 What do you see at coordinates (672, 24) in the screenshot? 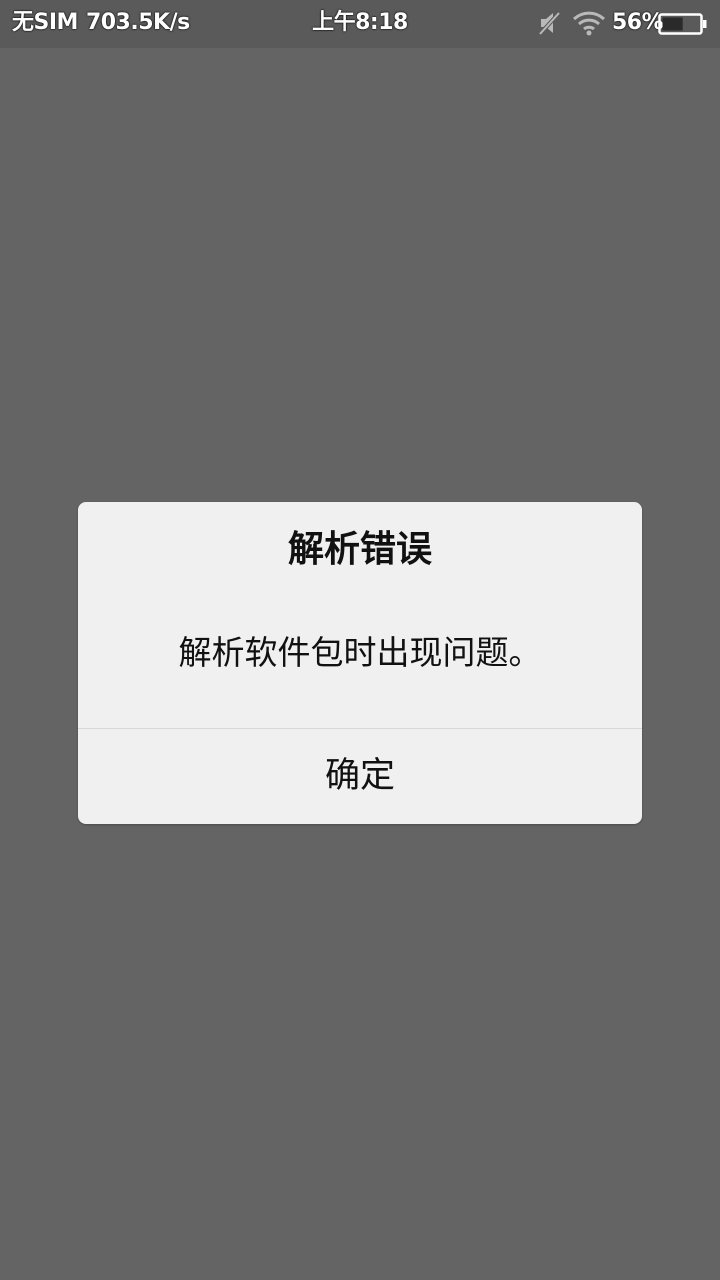
I see `battery-fill` at bounding box center [672, 24].